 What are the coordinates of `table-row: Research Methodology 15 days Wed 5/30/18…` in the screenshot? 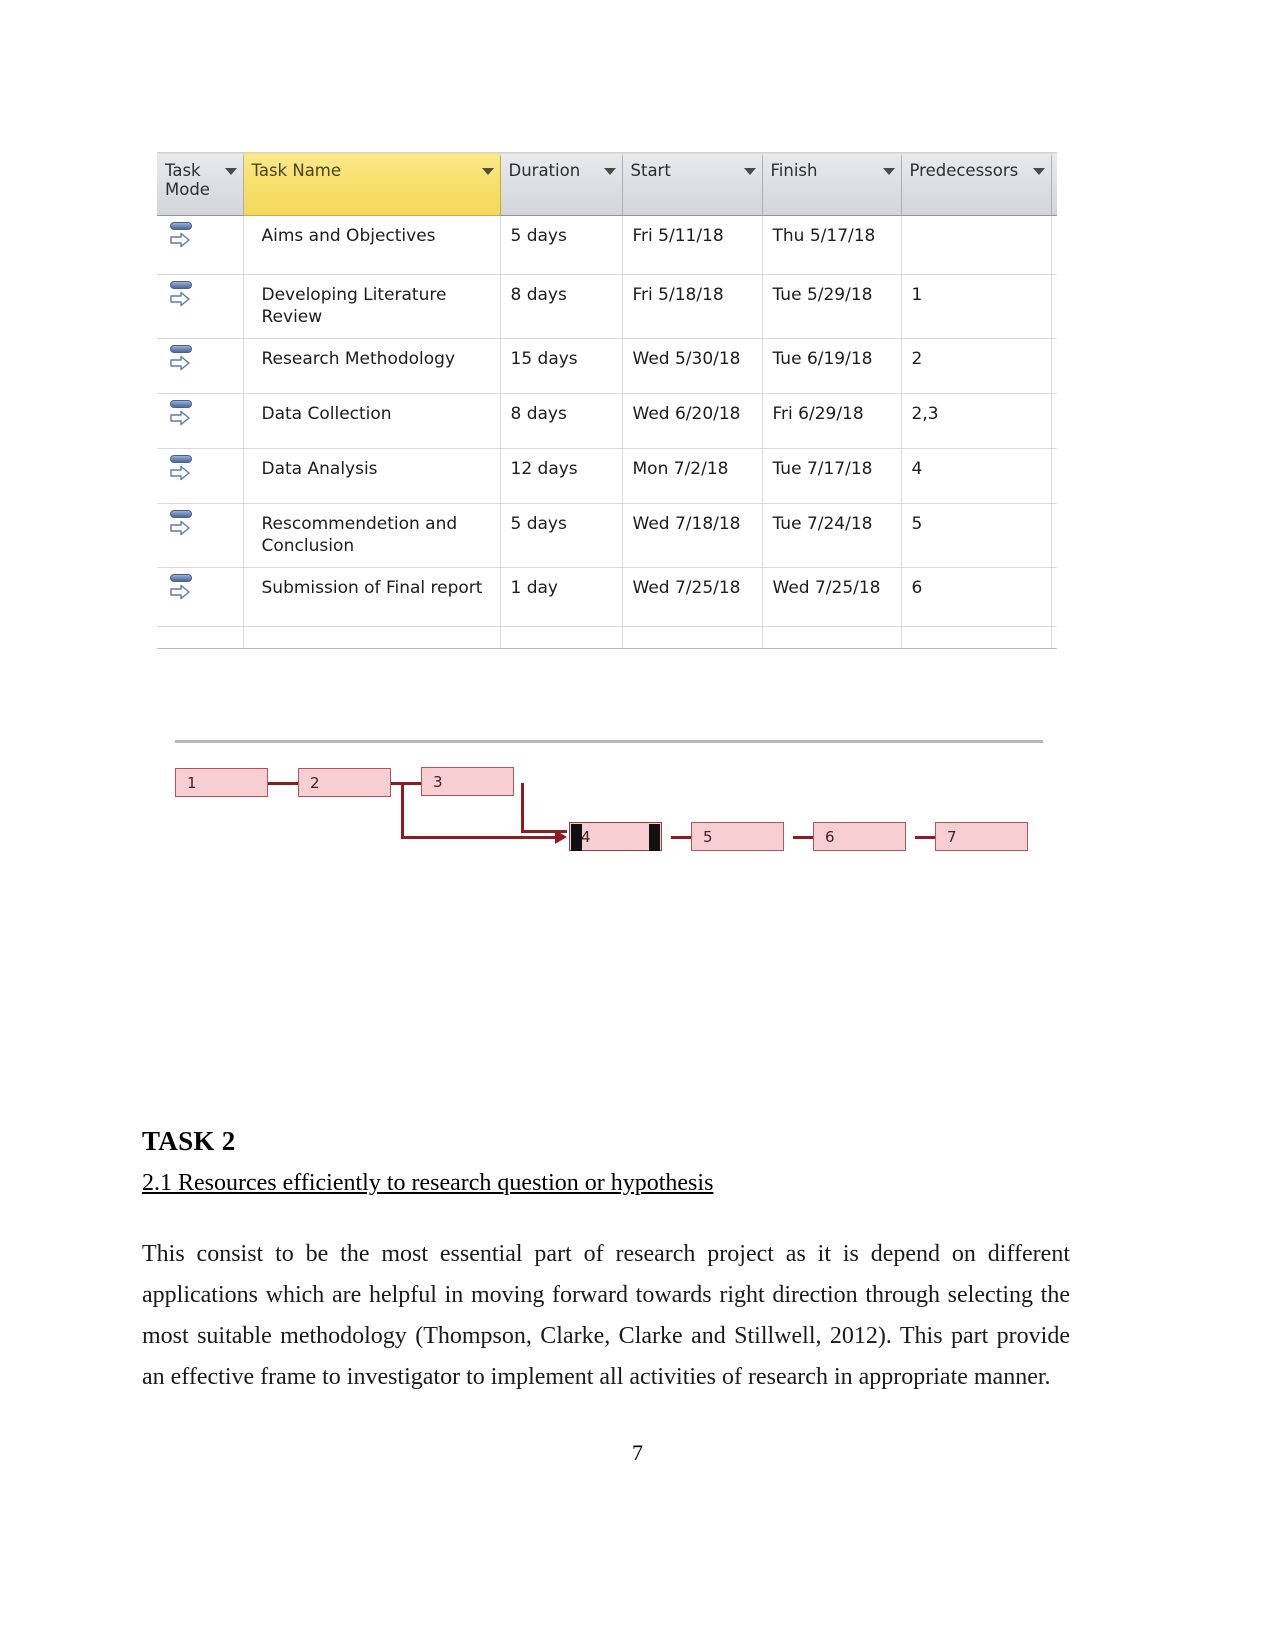 It's located at (607, 366).